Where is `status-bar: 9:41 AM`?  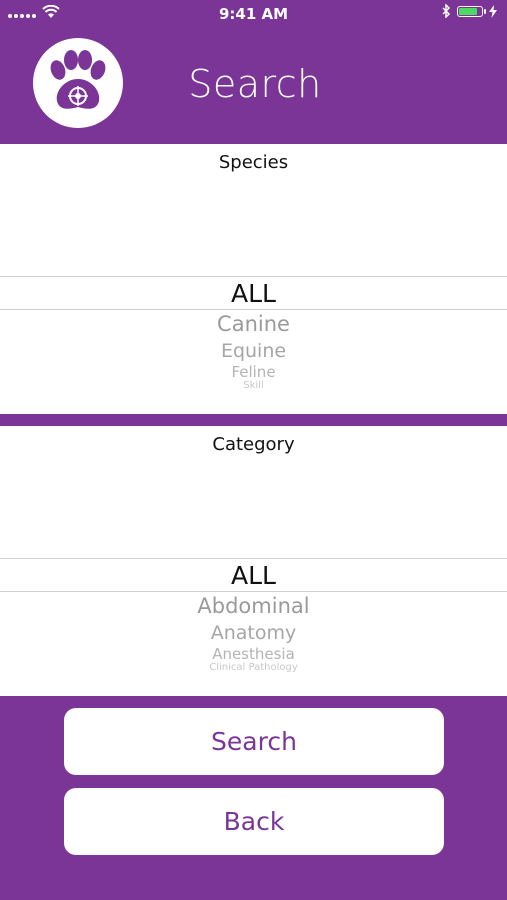
status-bar: 9:41 AM is located at coordinates (253, 14).